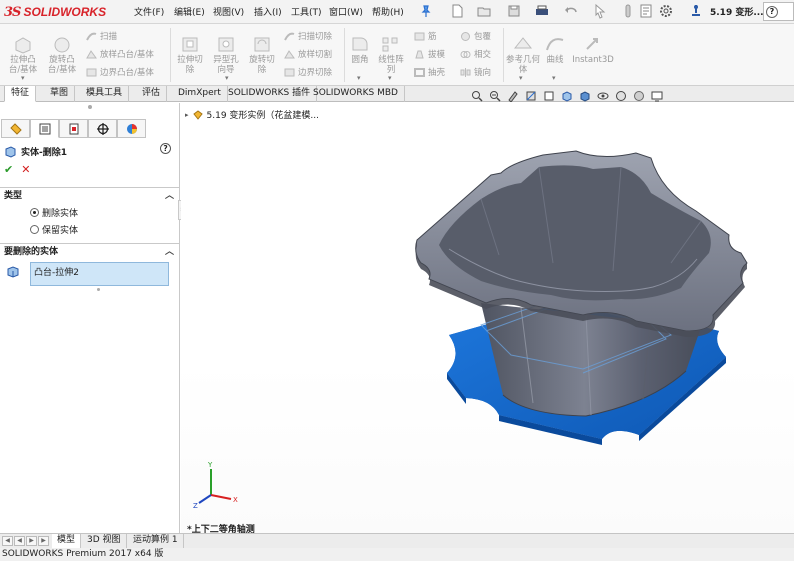  What do you see at coordinates (102, 128) in the screenshot?
I see `dimxpert-manager-tab` at bounding box center [102, 128].